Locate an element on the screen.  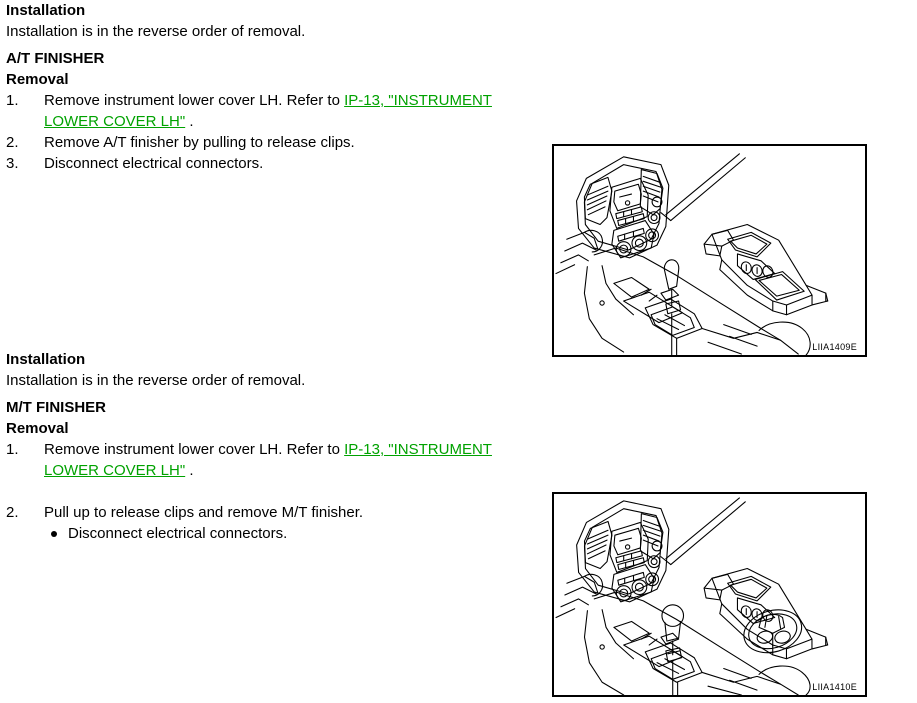
heading-mt-finisher: M/T FINISHER is located at coordinates (56, 407).